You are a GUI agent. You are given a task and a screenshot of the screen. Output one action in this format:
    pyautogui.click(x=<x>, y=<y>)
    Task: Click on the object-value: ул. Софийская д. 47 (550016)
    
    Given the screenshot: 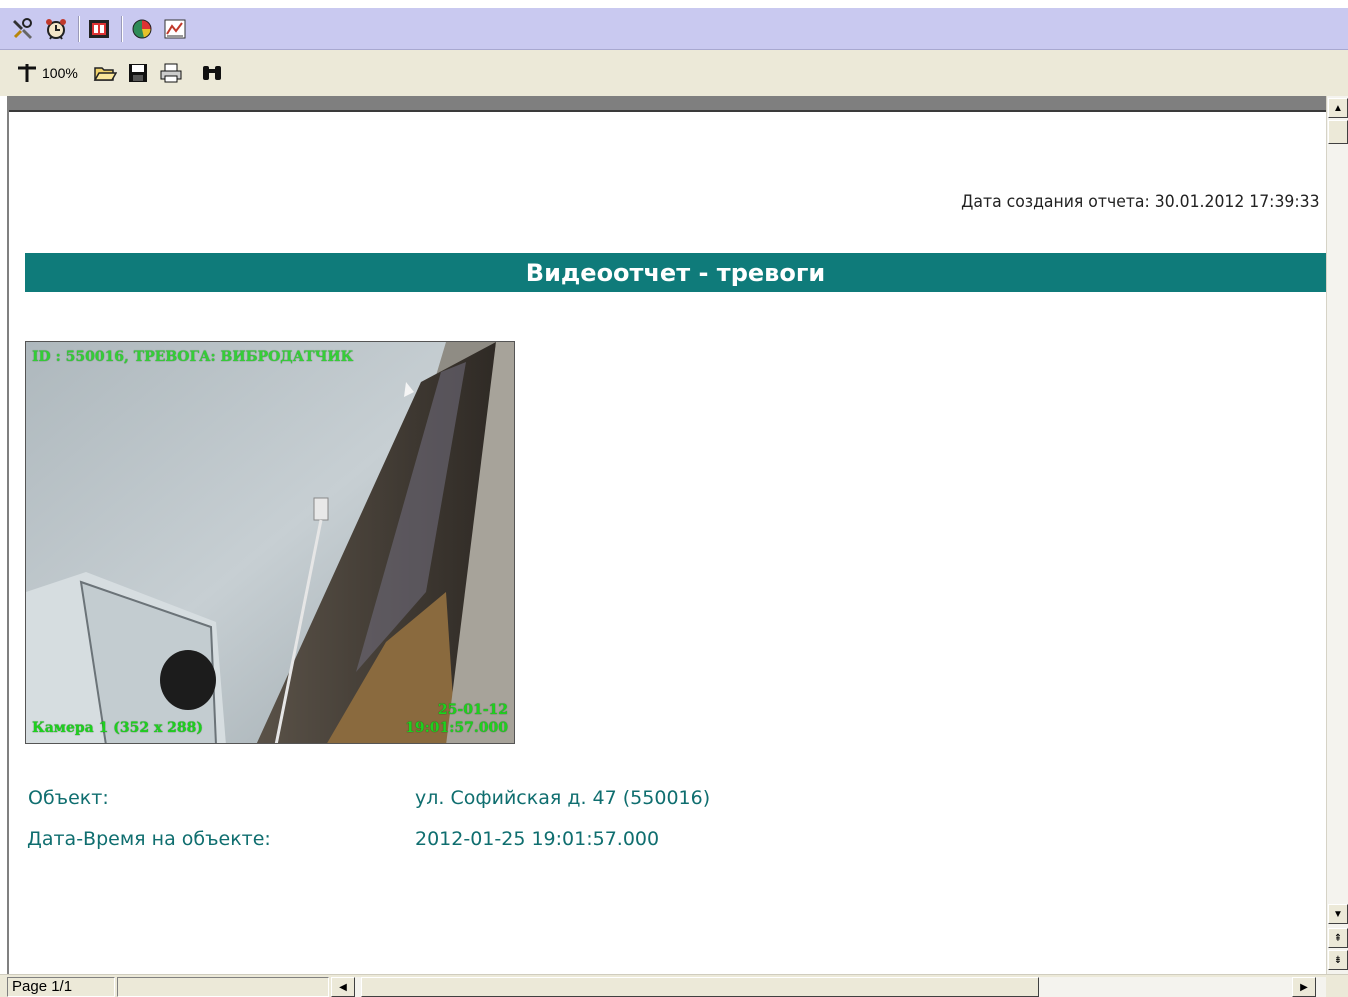 What is the action you would take?
    pyautogui.click(x=563, y=798)
    